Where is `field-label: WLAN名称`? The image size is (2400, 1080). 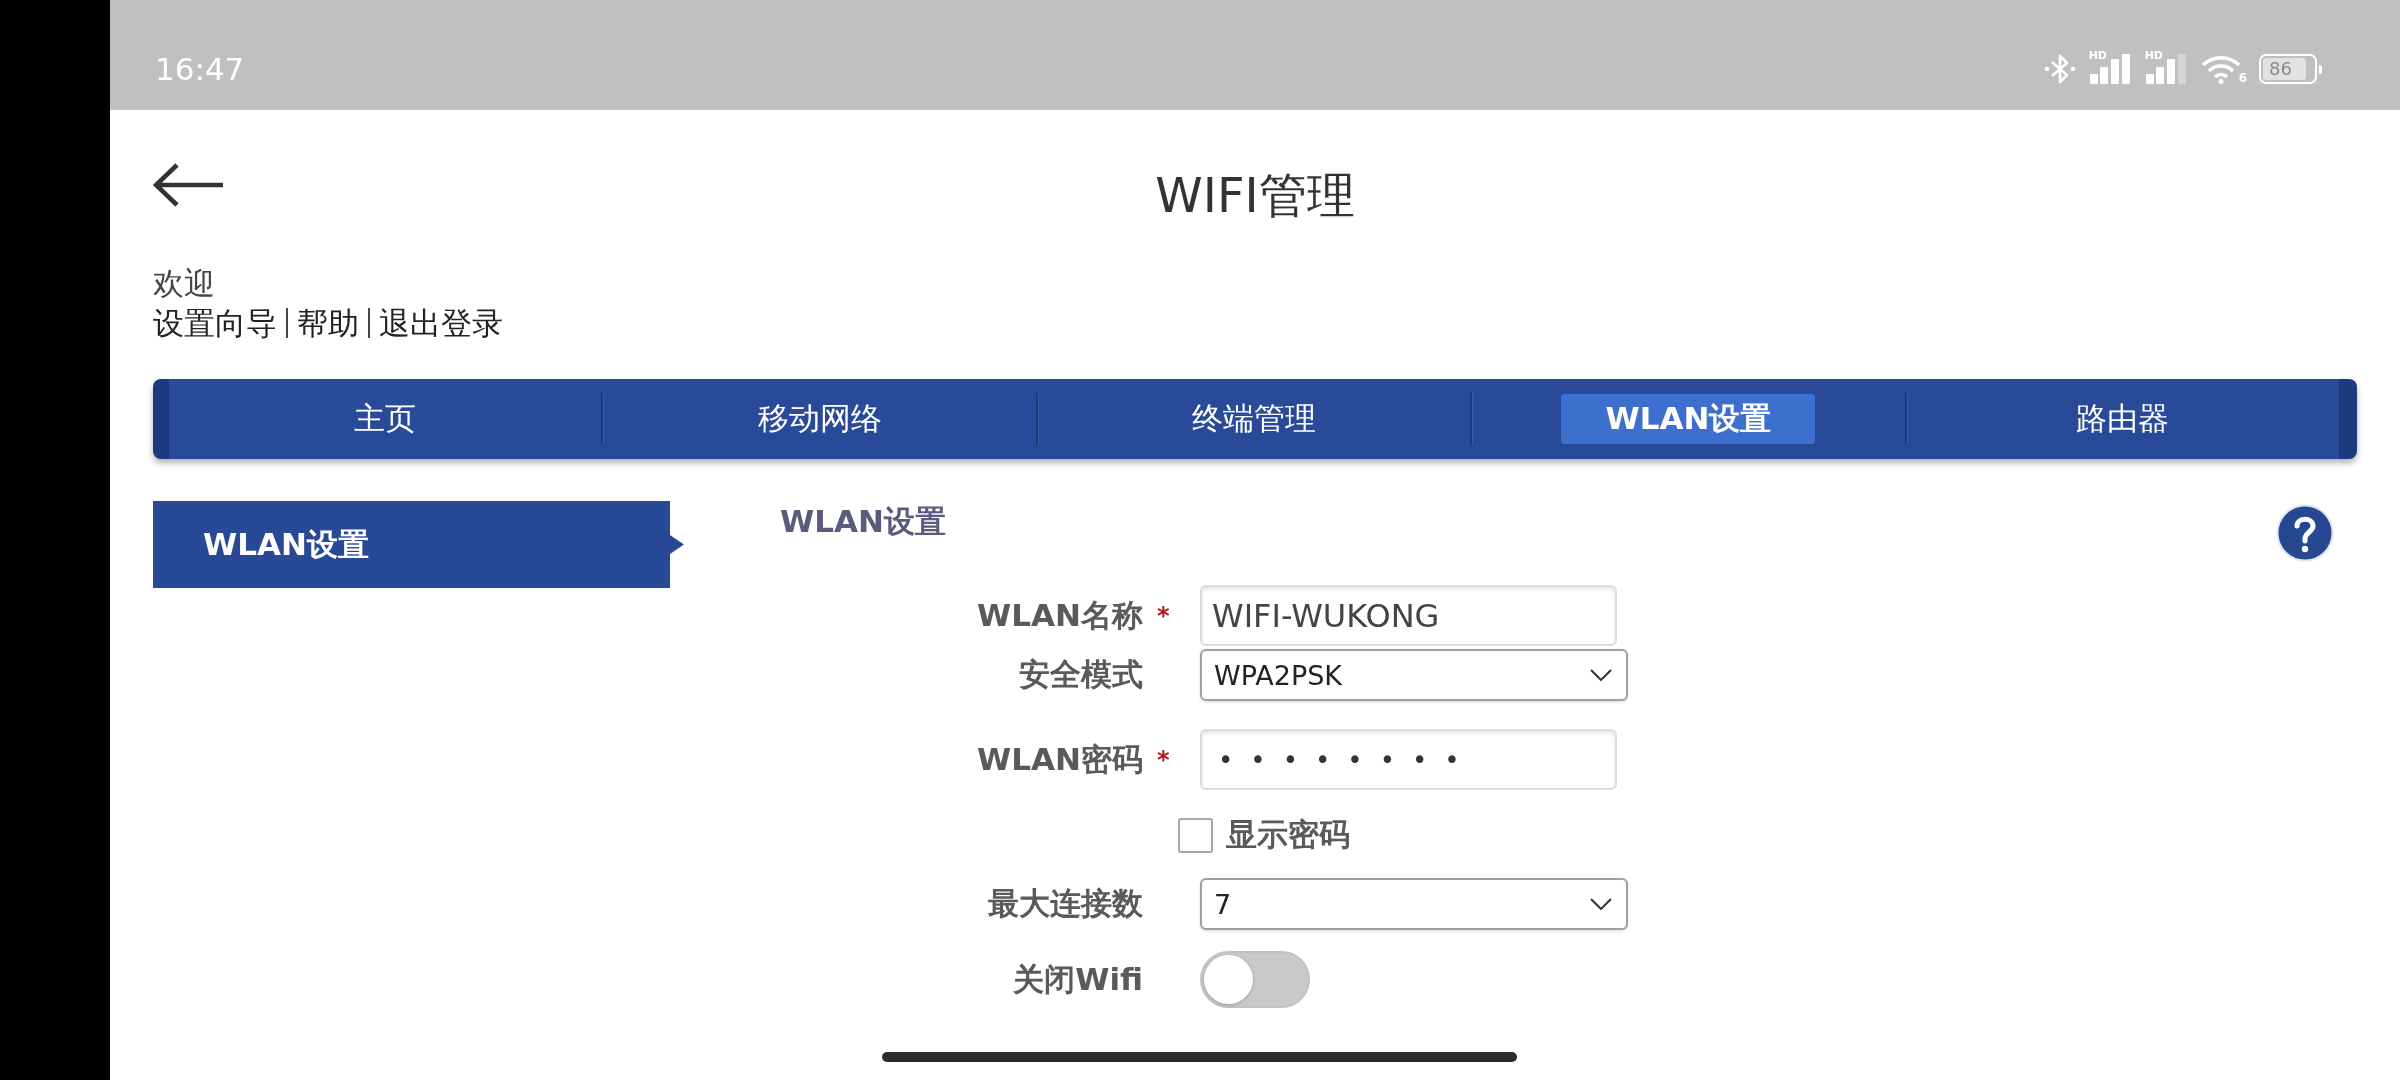 field-label: WLAN名称 is located at coordinates (1059, 615).